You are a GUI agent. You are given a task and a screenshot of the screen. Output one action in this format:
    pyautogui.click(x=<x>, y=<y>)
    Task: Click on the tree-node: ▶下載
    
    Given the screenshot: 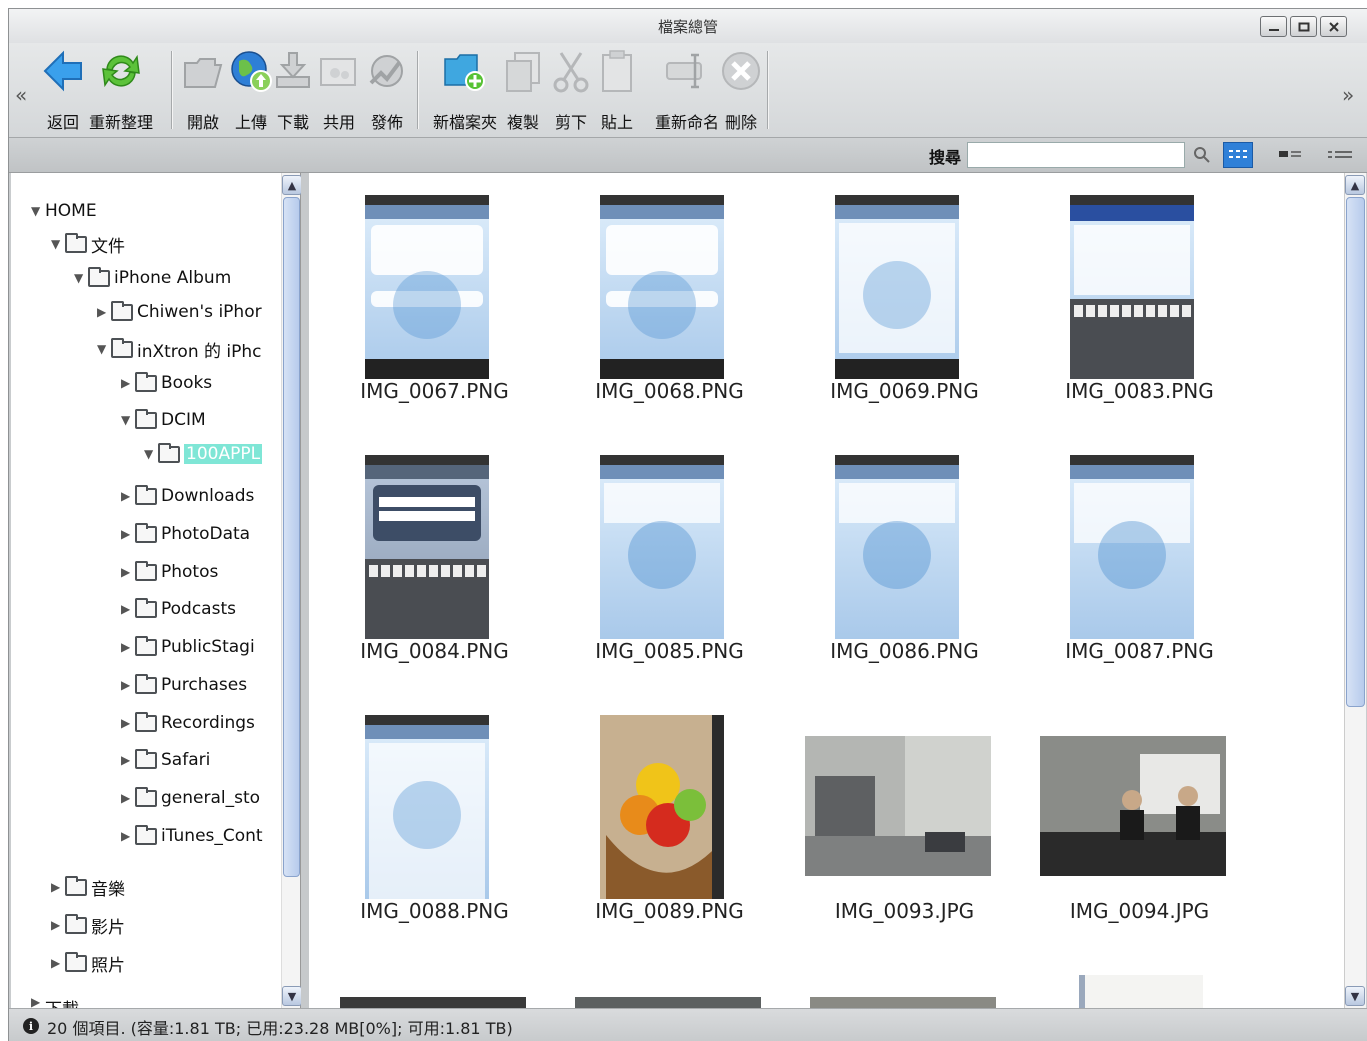 What is the action you would take?
    pyautogui.click(x=55, y=1002)
    